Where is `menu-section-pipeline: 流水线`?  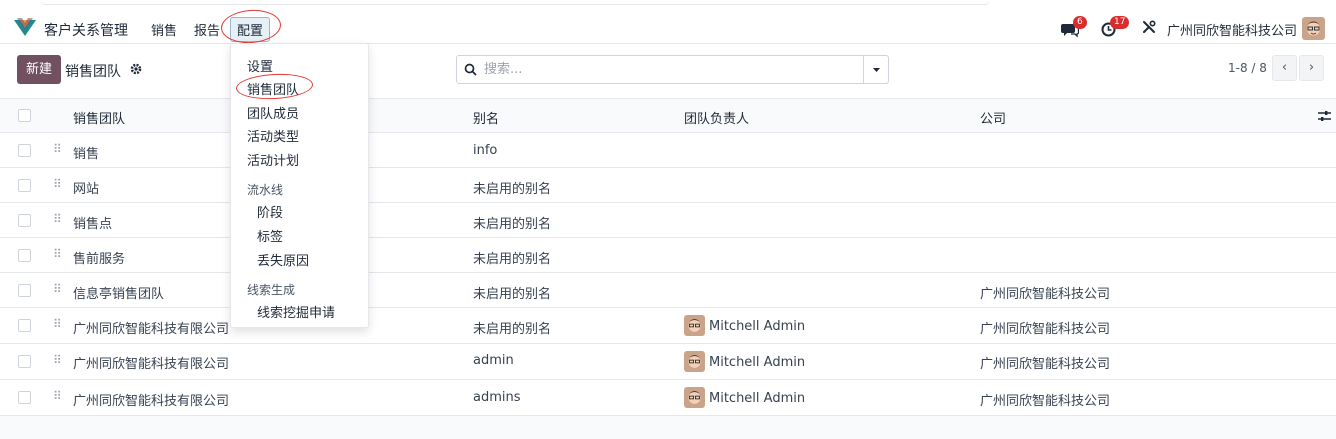
menu-section-pipeline: 流水线 is located at coordinates (265, 190).